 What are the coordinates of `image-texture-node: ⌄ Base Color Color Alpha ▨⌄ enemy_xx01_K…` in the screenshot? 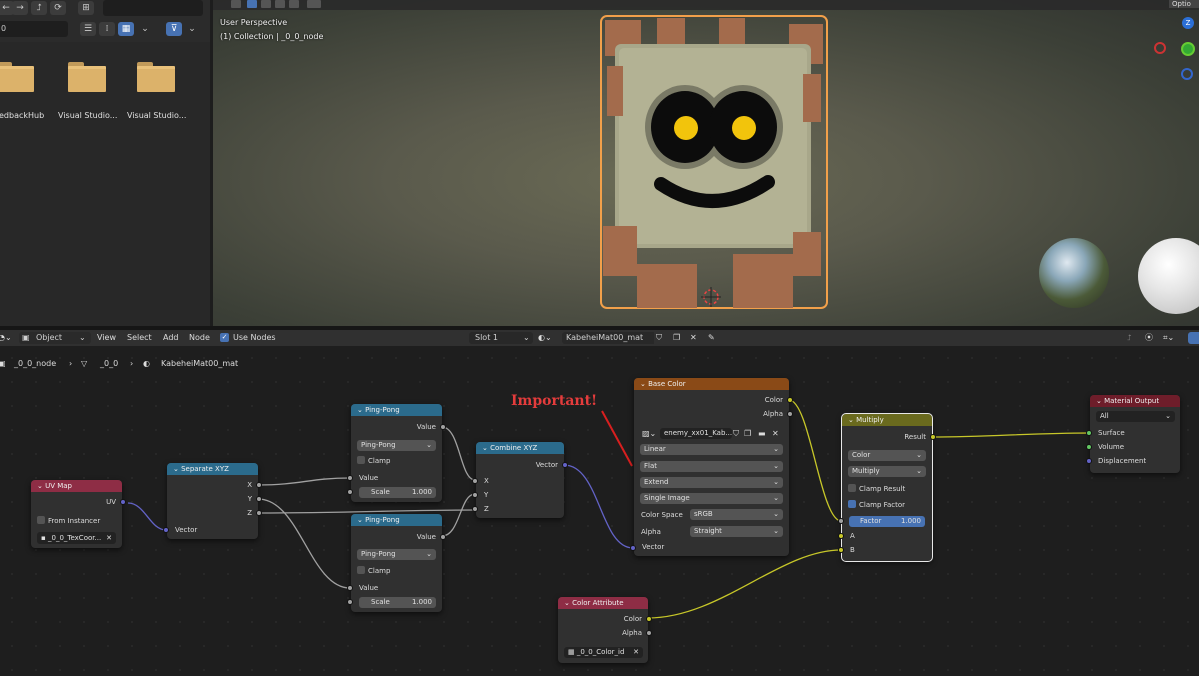 It's located at (711, 467).